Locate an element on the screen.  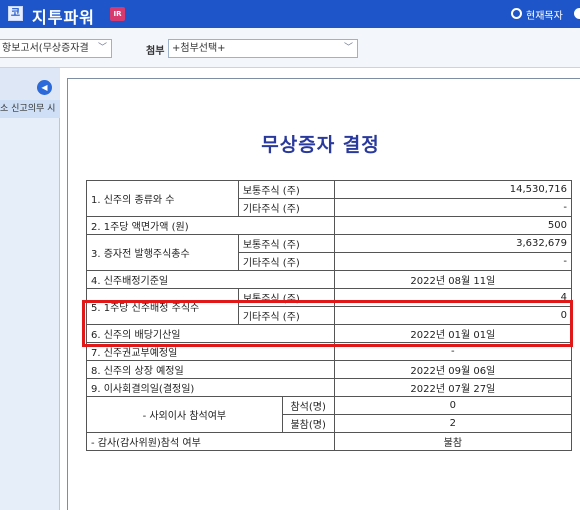
sidebar: ◀ 소 신고의무 시 is located at coordinates (30, 289).